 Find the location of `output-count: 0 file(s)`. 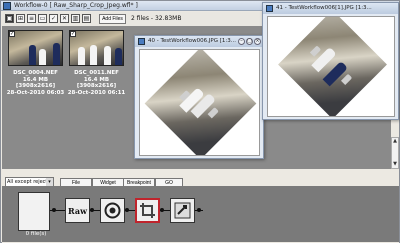

output-count: 0 file(s) is located at coordinates (36, 234).